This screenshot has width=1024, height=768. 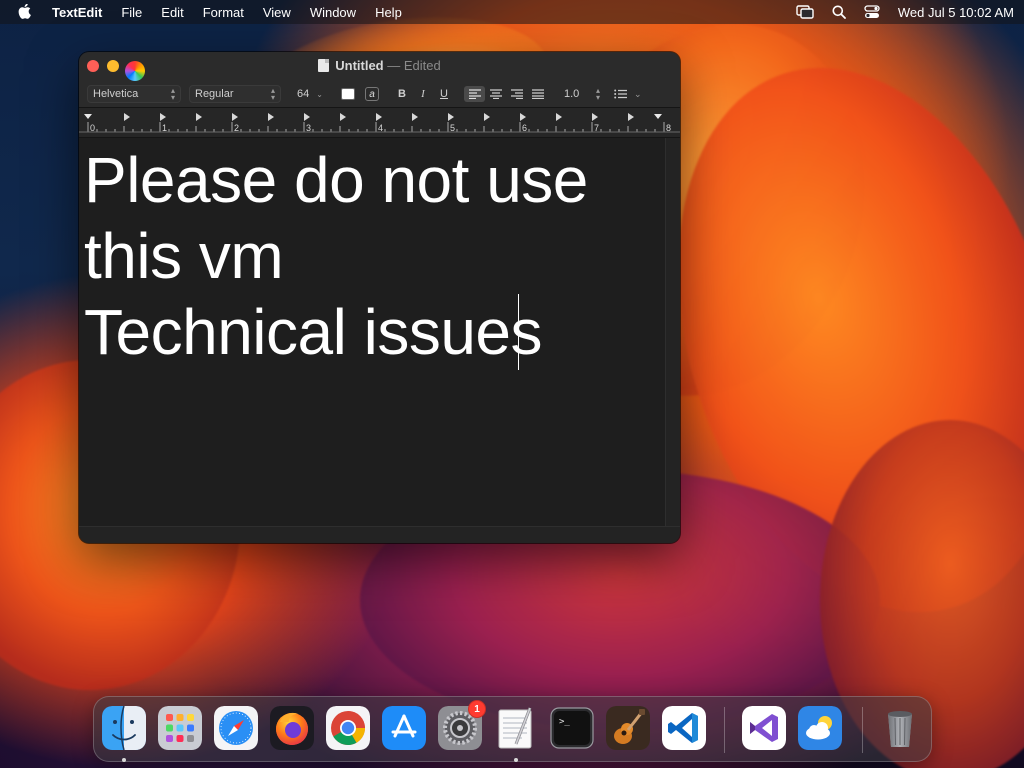 What do you see at coordinates (372, 94) in the screenshot?
I see `highlight-color-button: a` at bounding box center [372, 94].